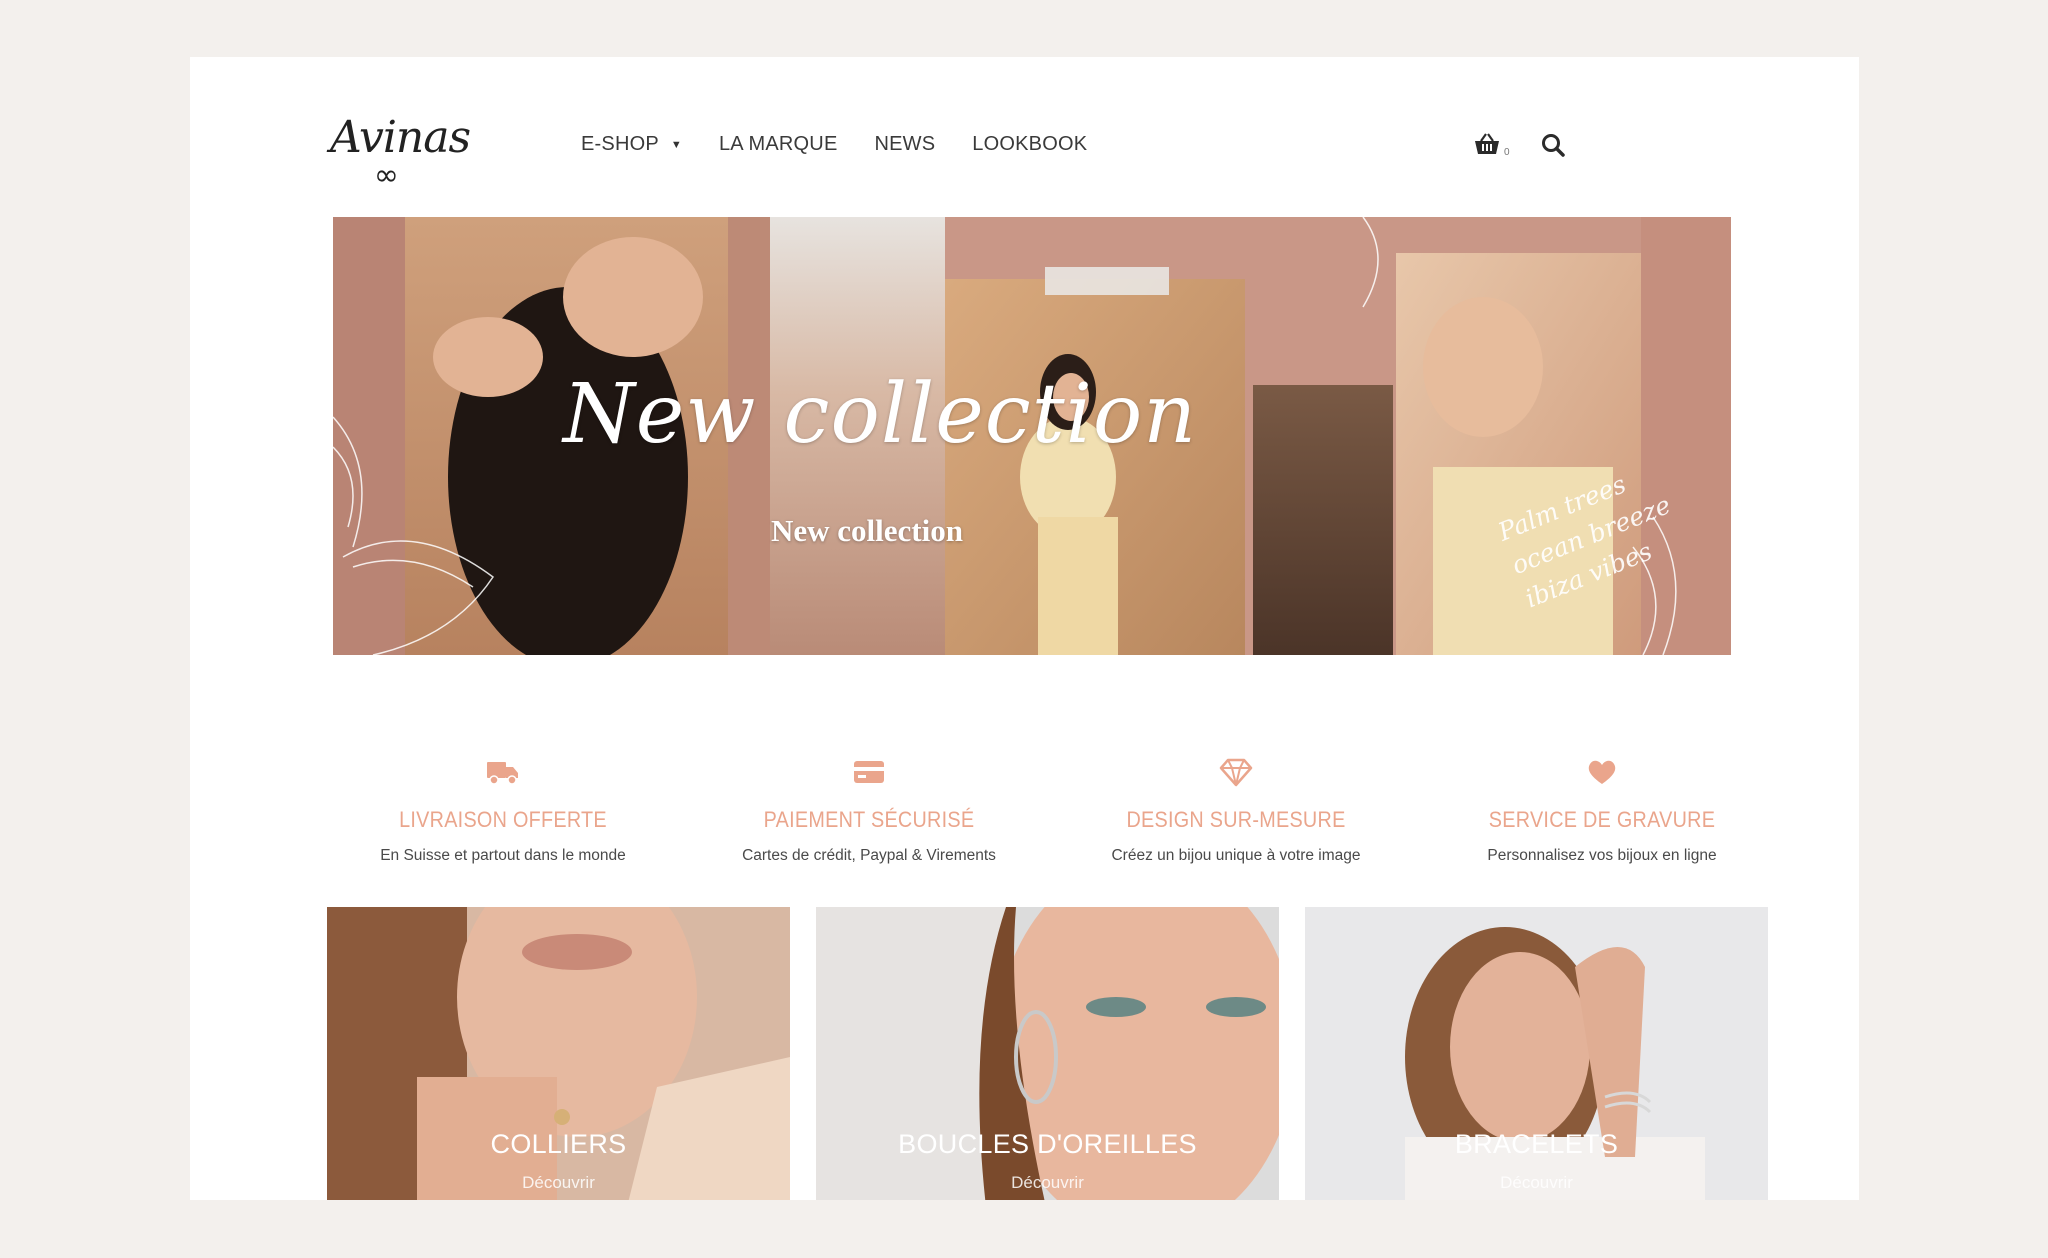 The width and height of the screenshot is (2048, 1258). Describe the element at coordinates (503, 855) in the screenshot. I see `feature-desc: En Suisse et partout dans le monde` at that location.